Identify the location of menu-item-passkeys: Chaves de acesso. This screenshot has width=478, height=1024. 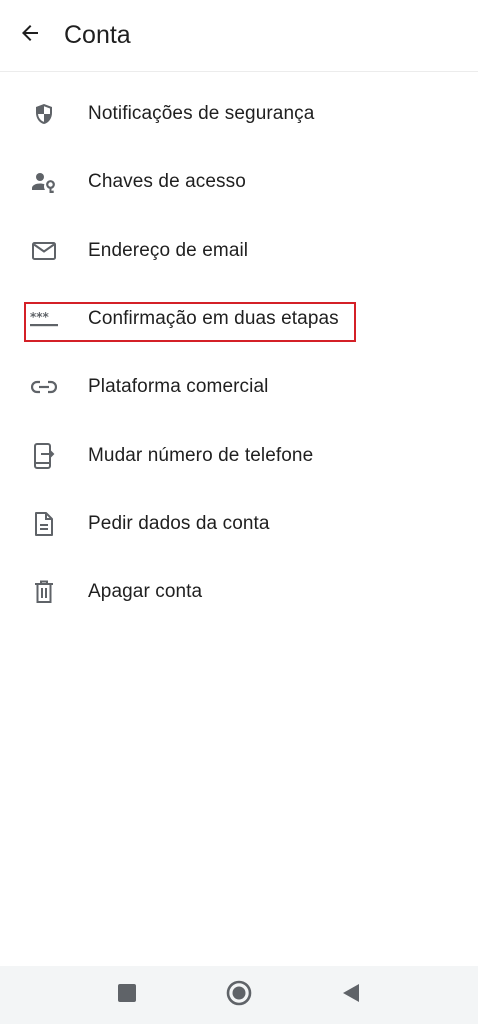
(239, 182).